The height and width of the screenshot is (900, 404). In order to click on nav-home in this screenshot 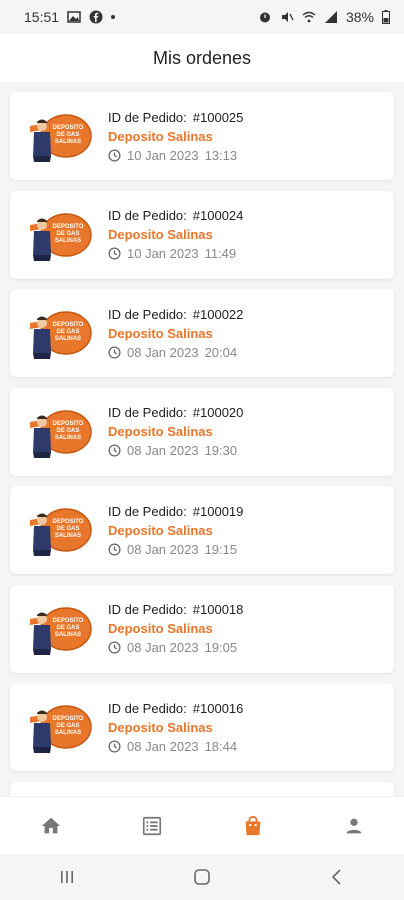, I will do `click(51, 826)`.